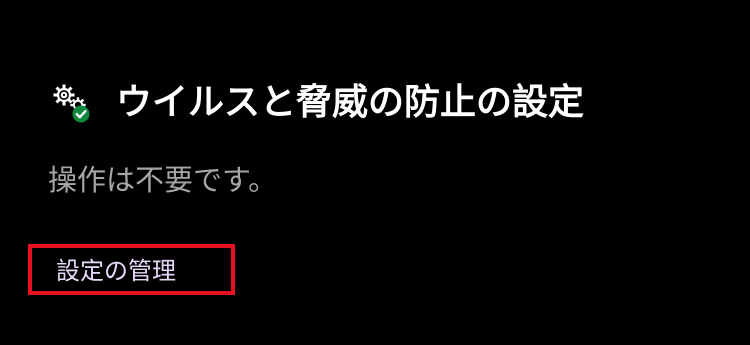  What do you see at coordinates (71, 103) in the screenshot?
I see `gear-checkmark-icon` at bounding box center [71, 103].